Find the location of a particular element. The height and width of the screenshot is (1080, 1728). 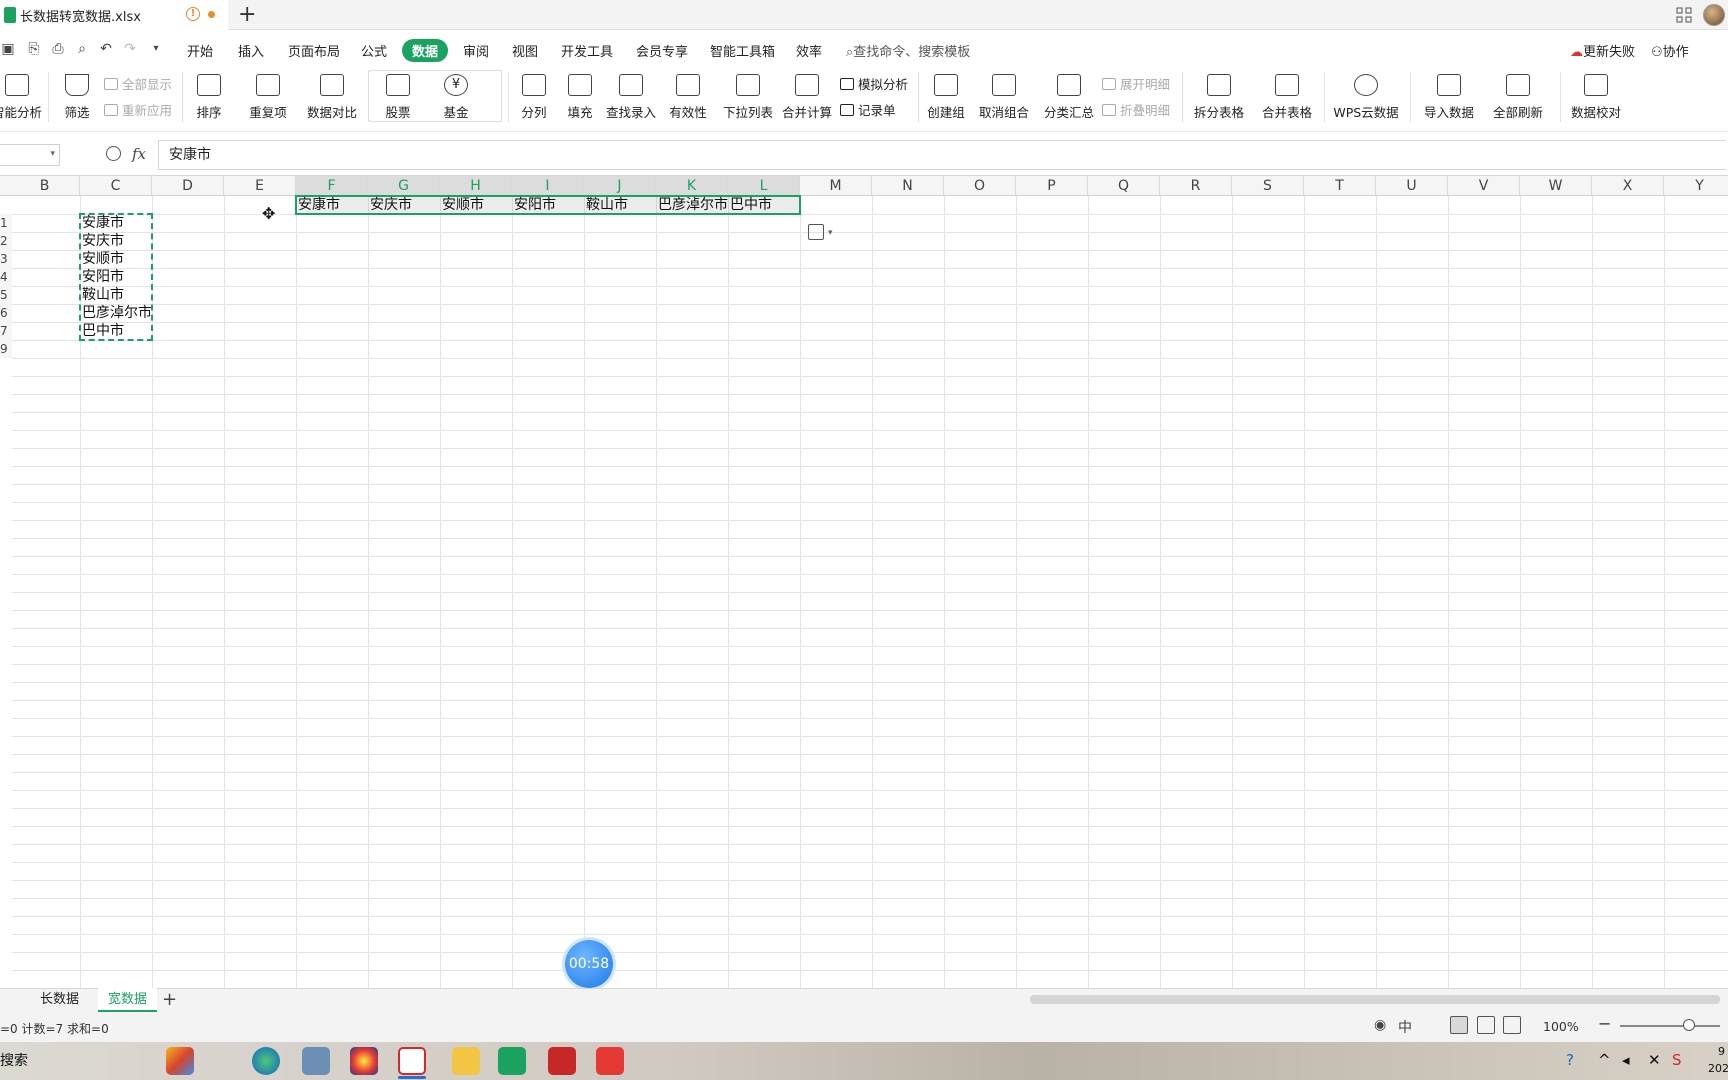

stock-button: 股票 is located at coordinates (398, 97).